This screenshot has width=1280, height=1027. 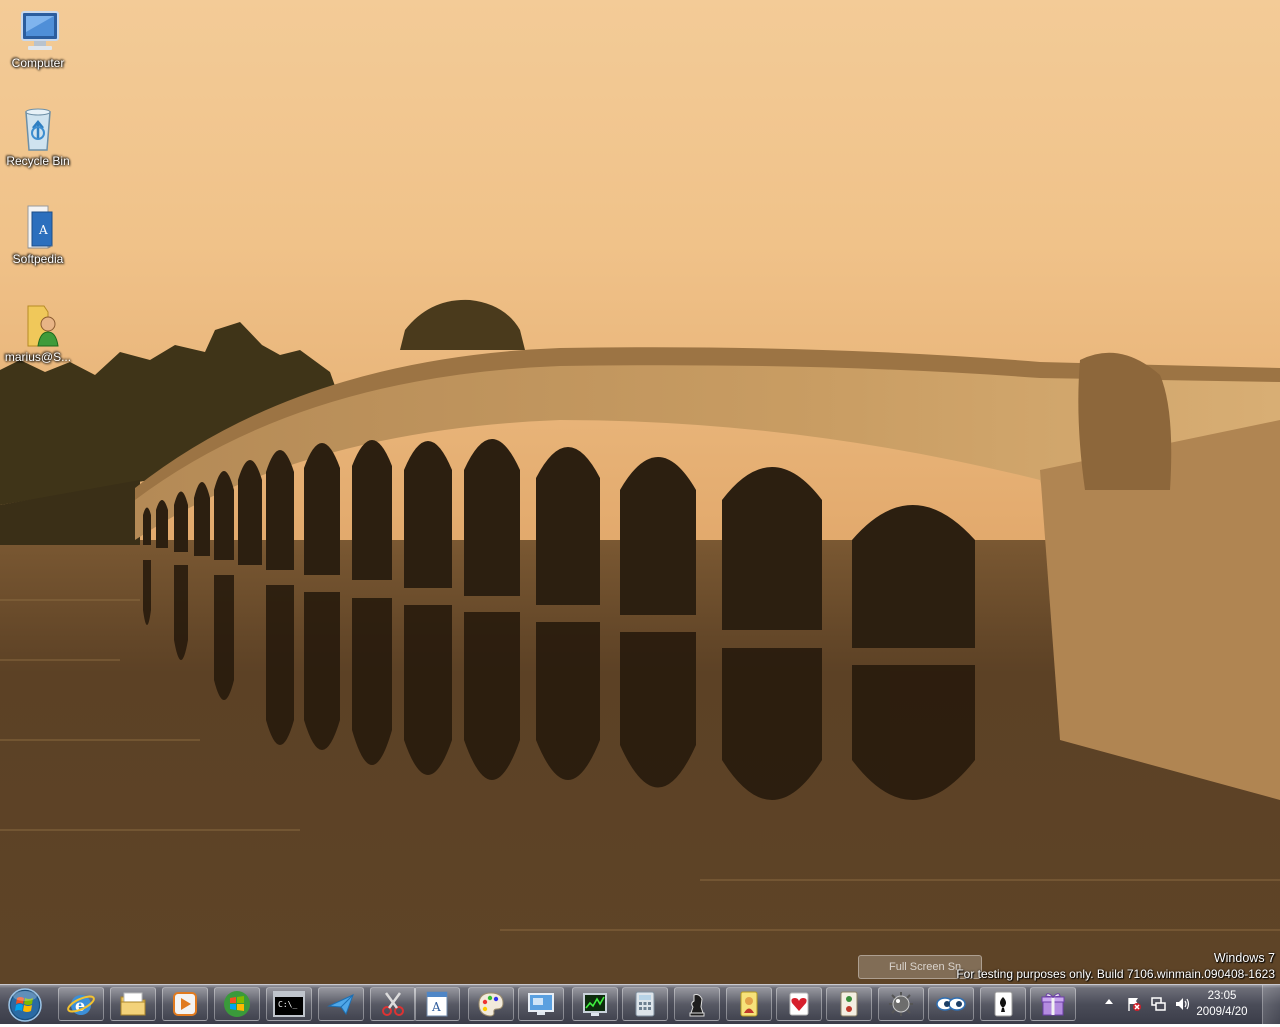 What do you see at coordinates (1222, 1004) in the screenshot?
I see `taskbar-clock: 23:05 2009/4/20` at bounding box center [1222, 1004].